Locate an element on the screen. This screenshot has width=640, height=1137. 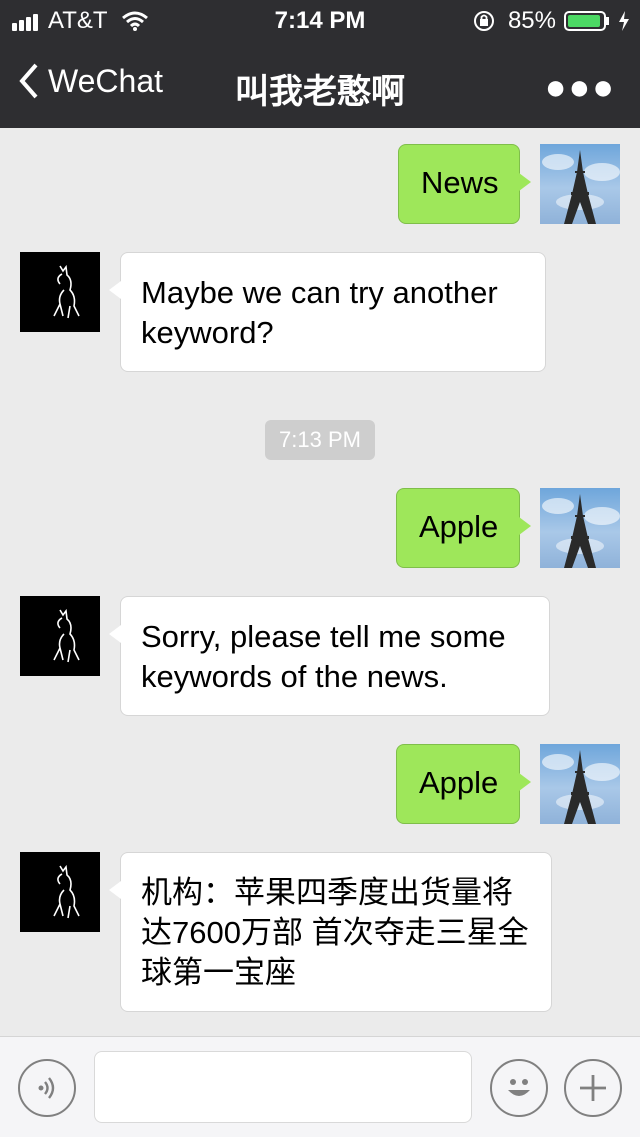
message-bubble-received: Maybe we can try another keyword? is located at coordinates (327, 312).